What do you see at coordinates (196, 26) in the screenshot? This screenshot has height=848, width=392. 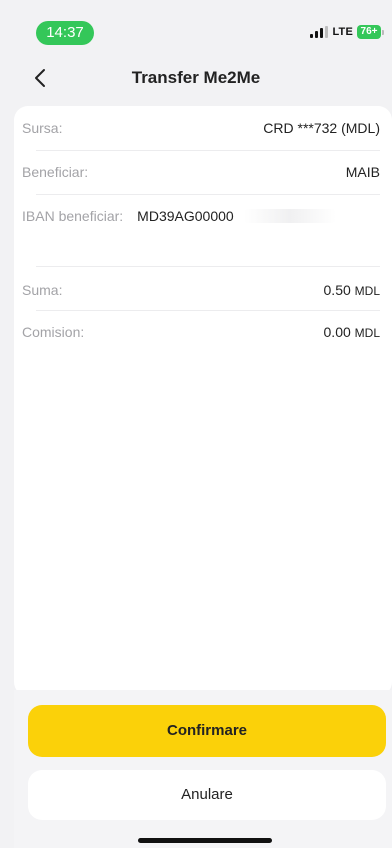 I see `status-bar: 14:37 LTE 76+` at bounding box center [196, 26].